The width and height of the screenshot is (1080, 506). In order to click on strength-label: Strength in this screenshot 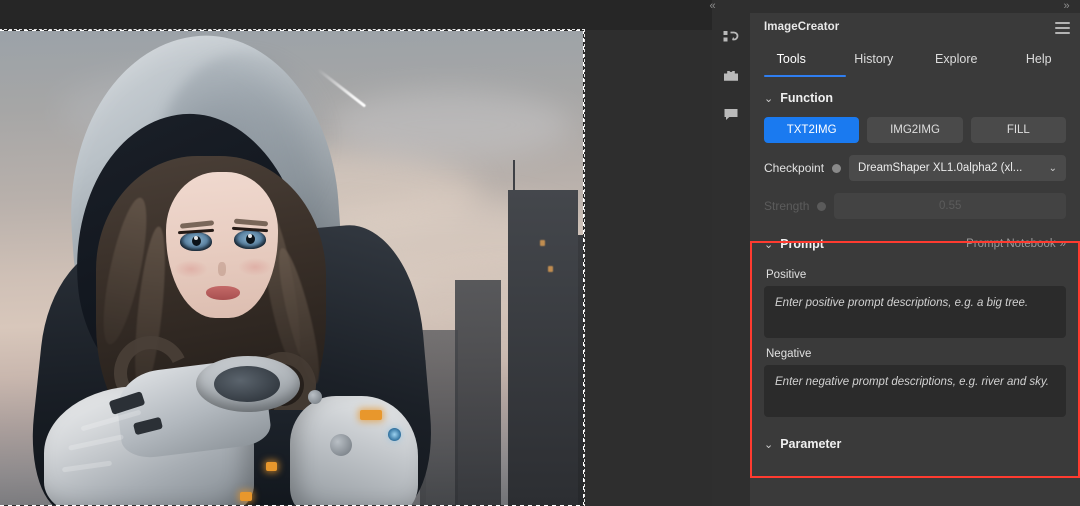, I will do `click(787, 206)`.